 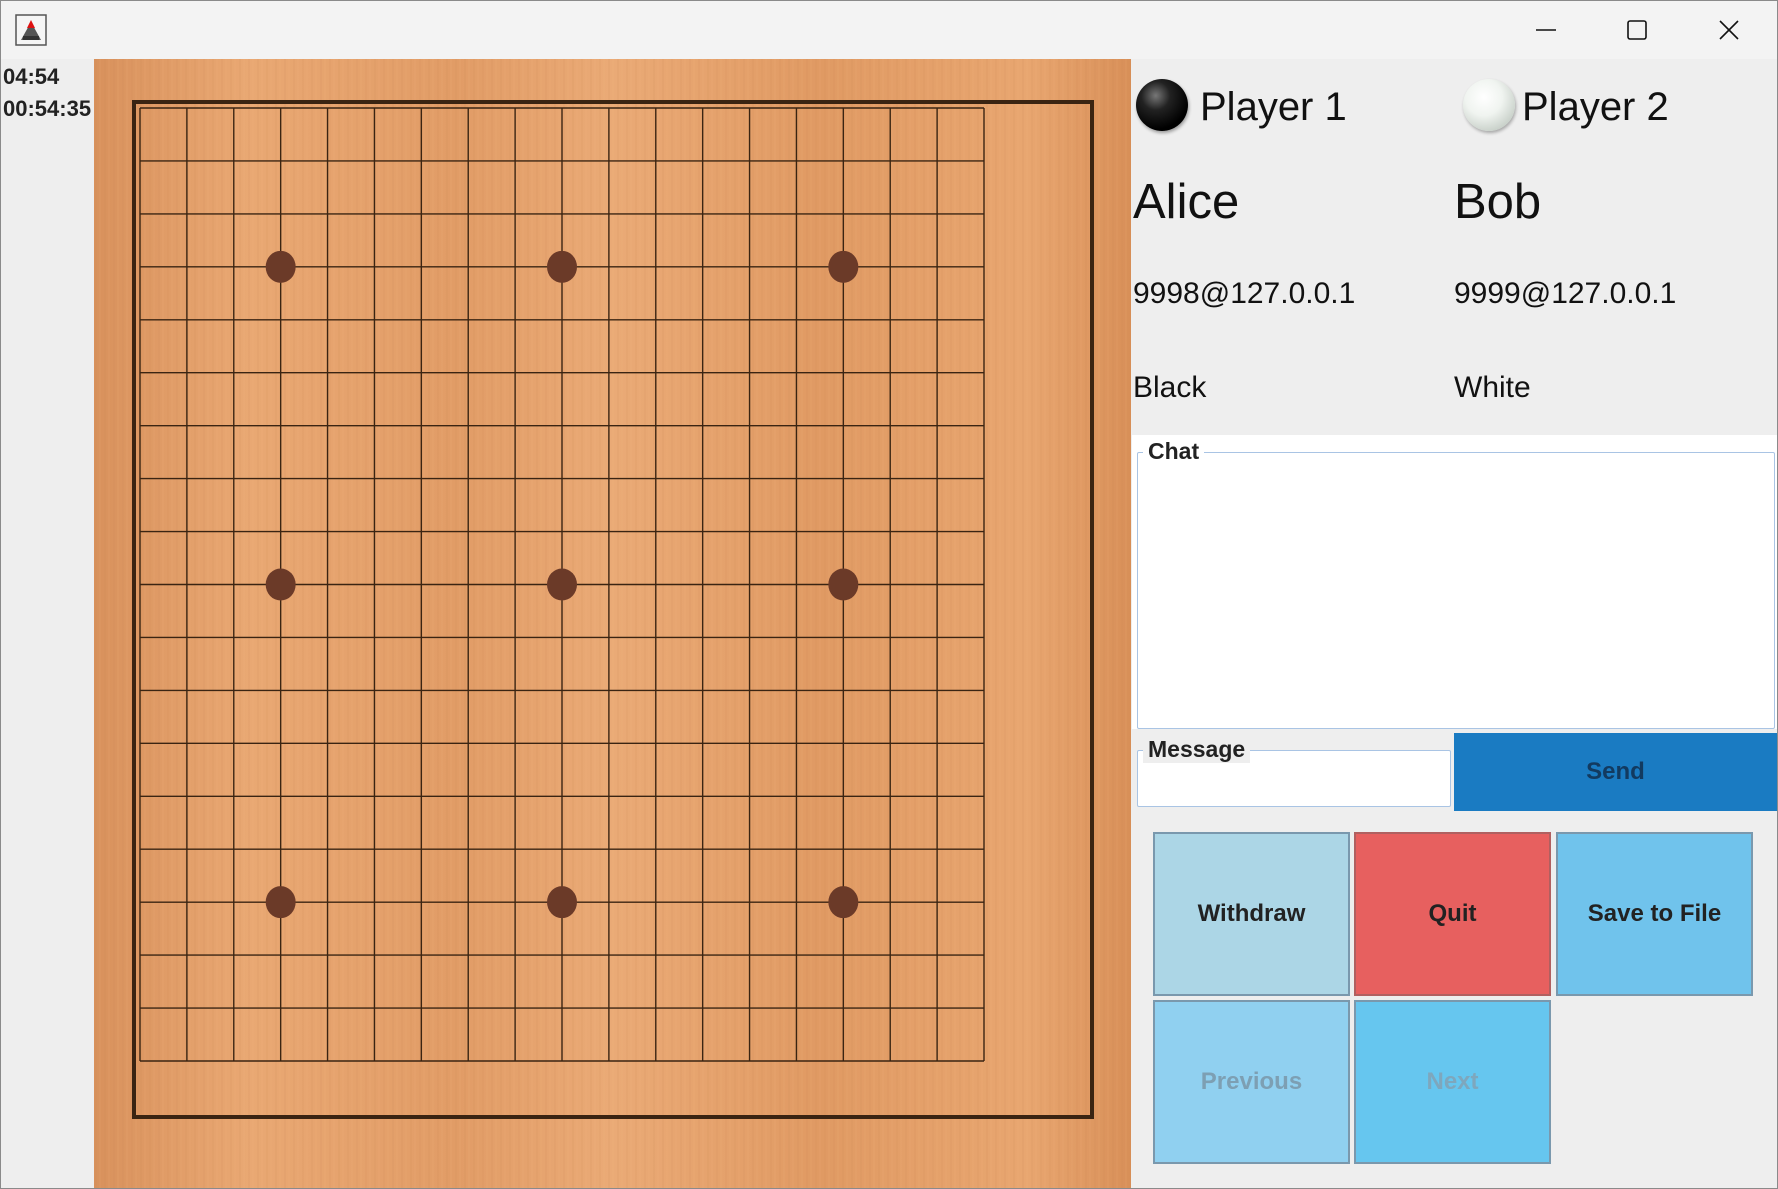 What do you see at coordinates (1546, 30) in the screenshot?
I see `minimize-icon` at bounding box center [1546, 30].